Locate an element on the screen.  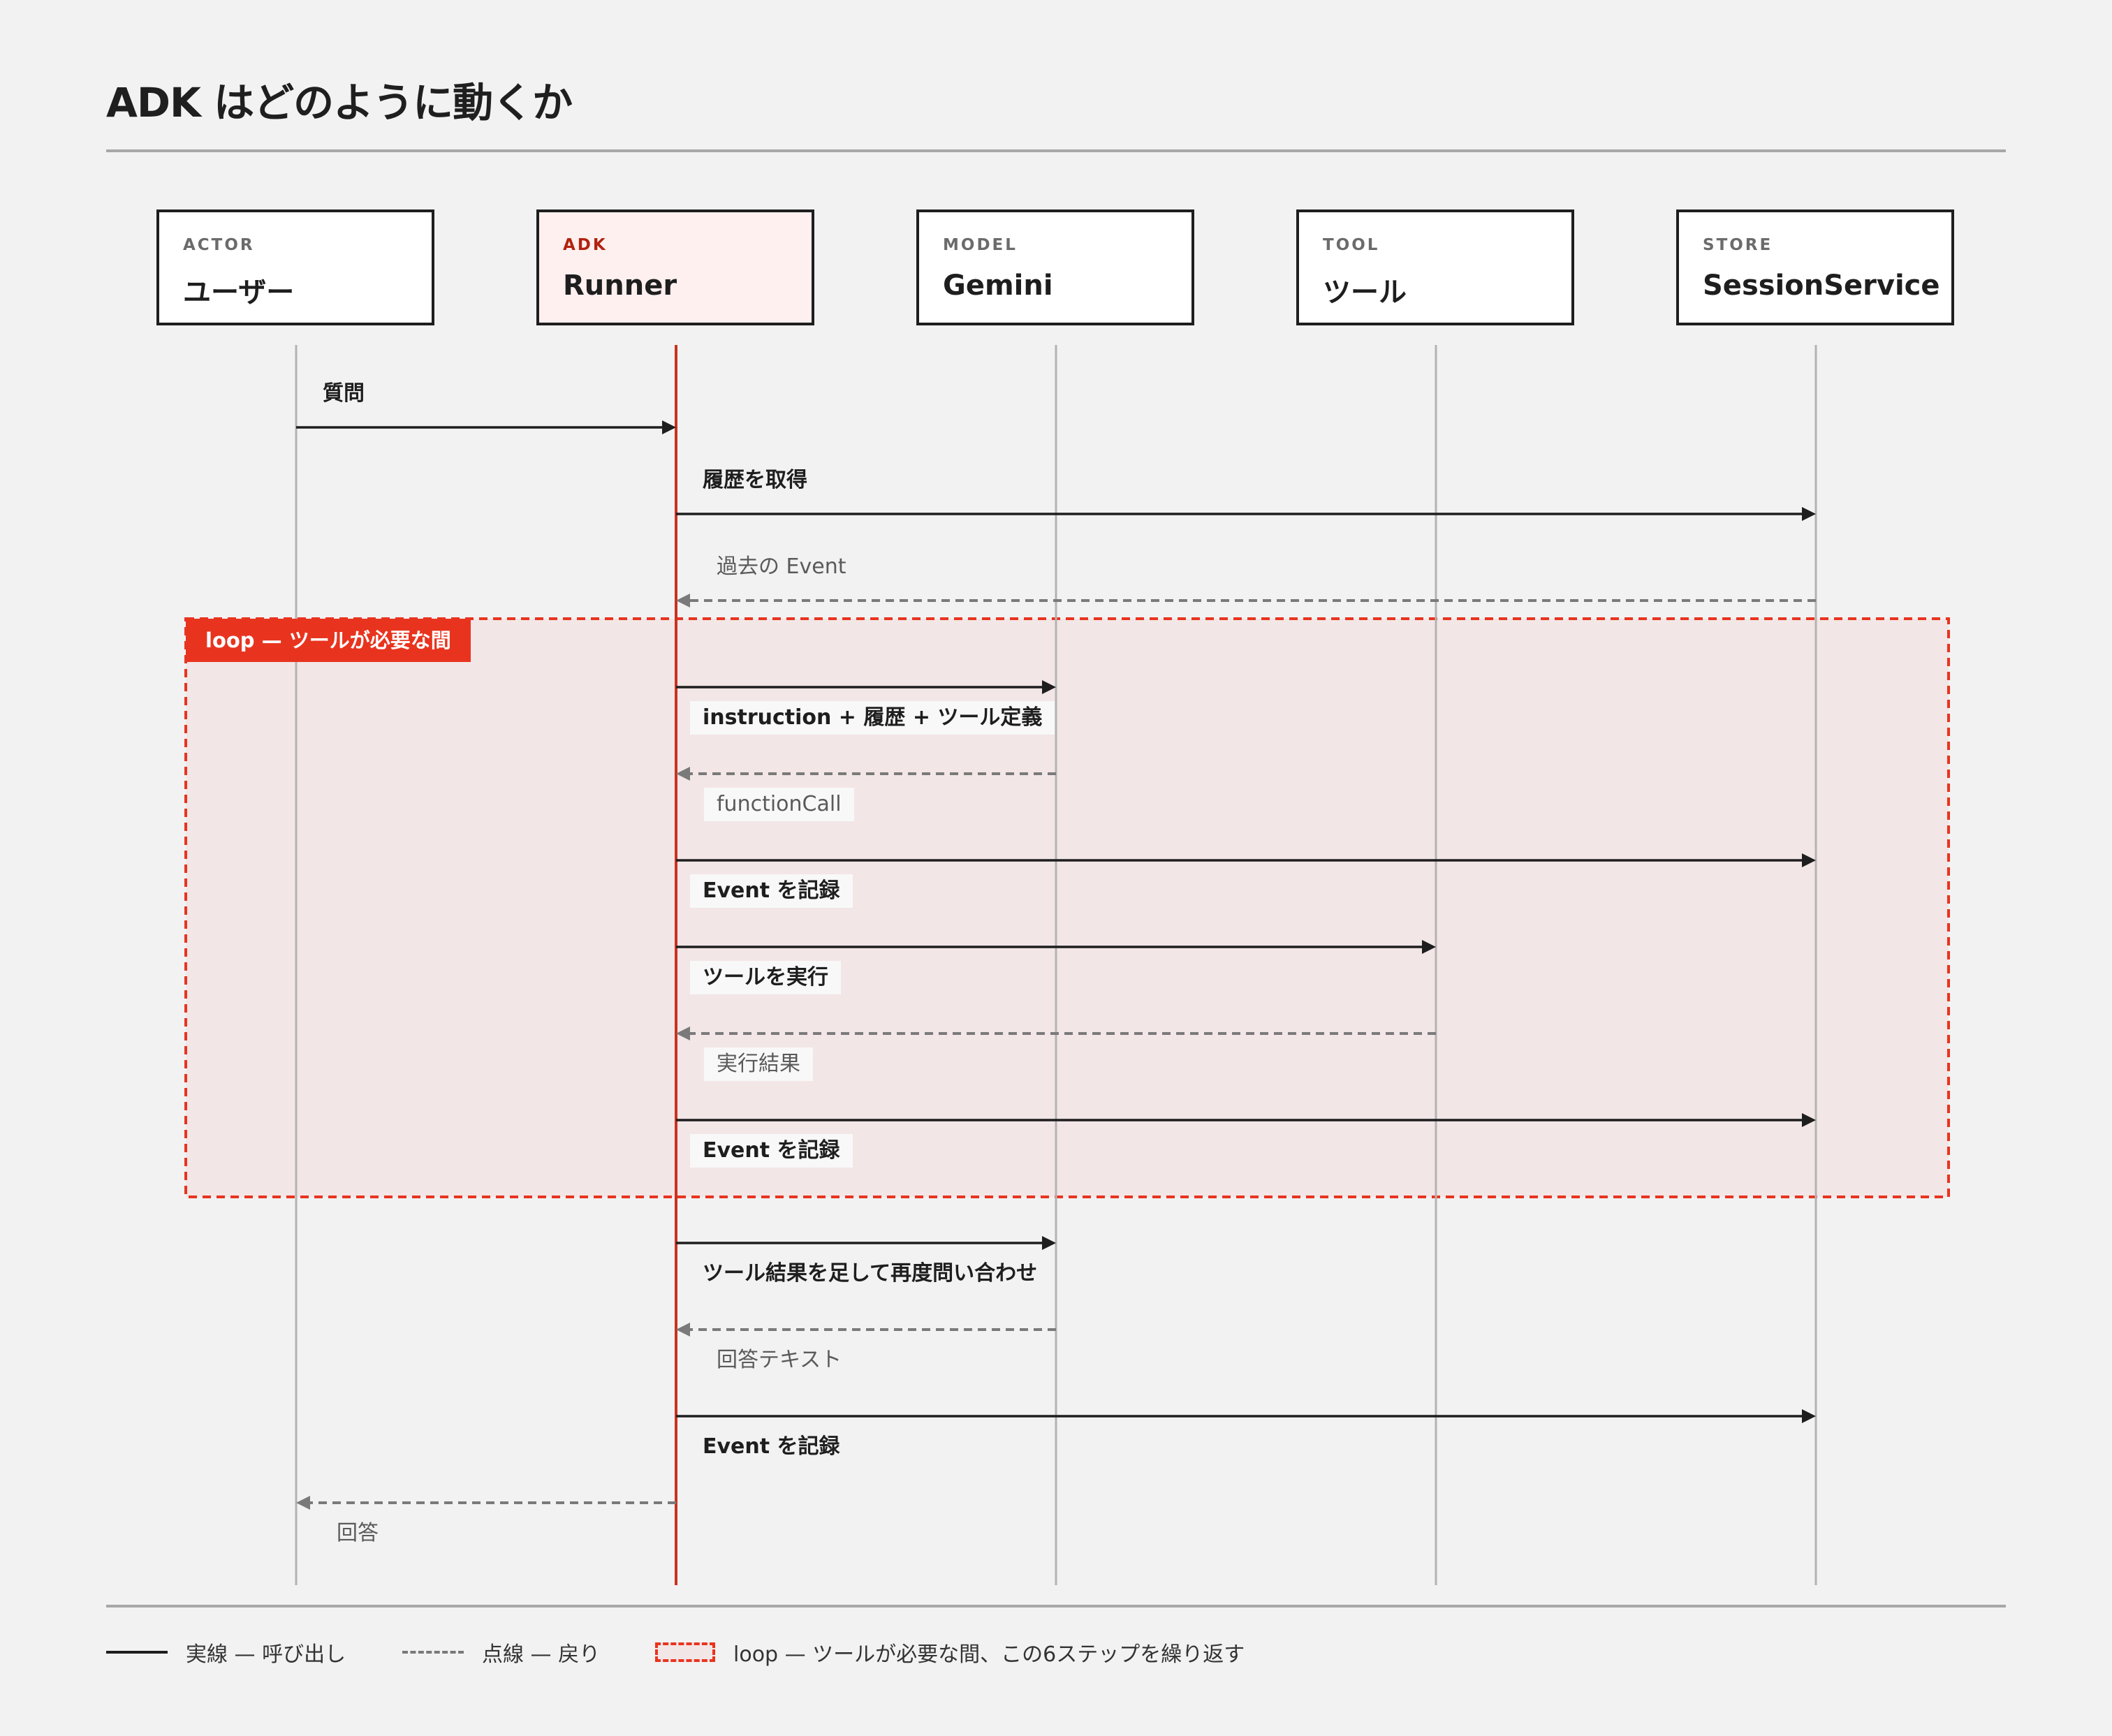
message-label: 履歴を取得 is located at coordinates (755, 480).